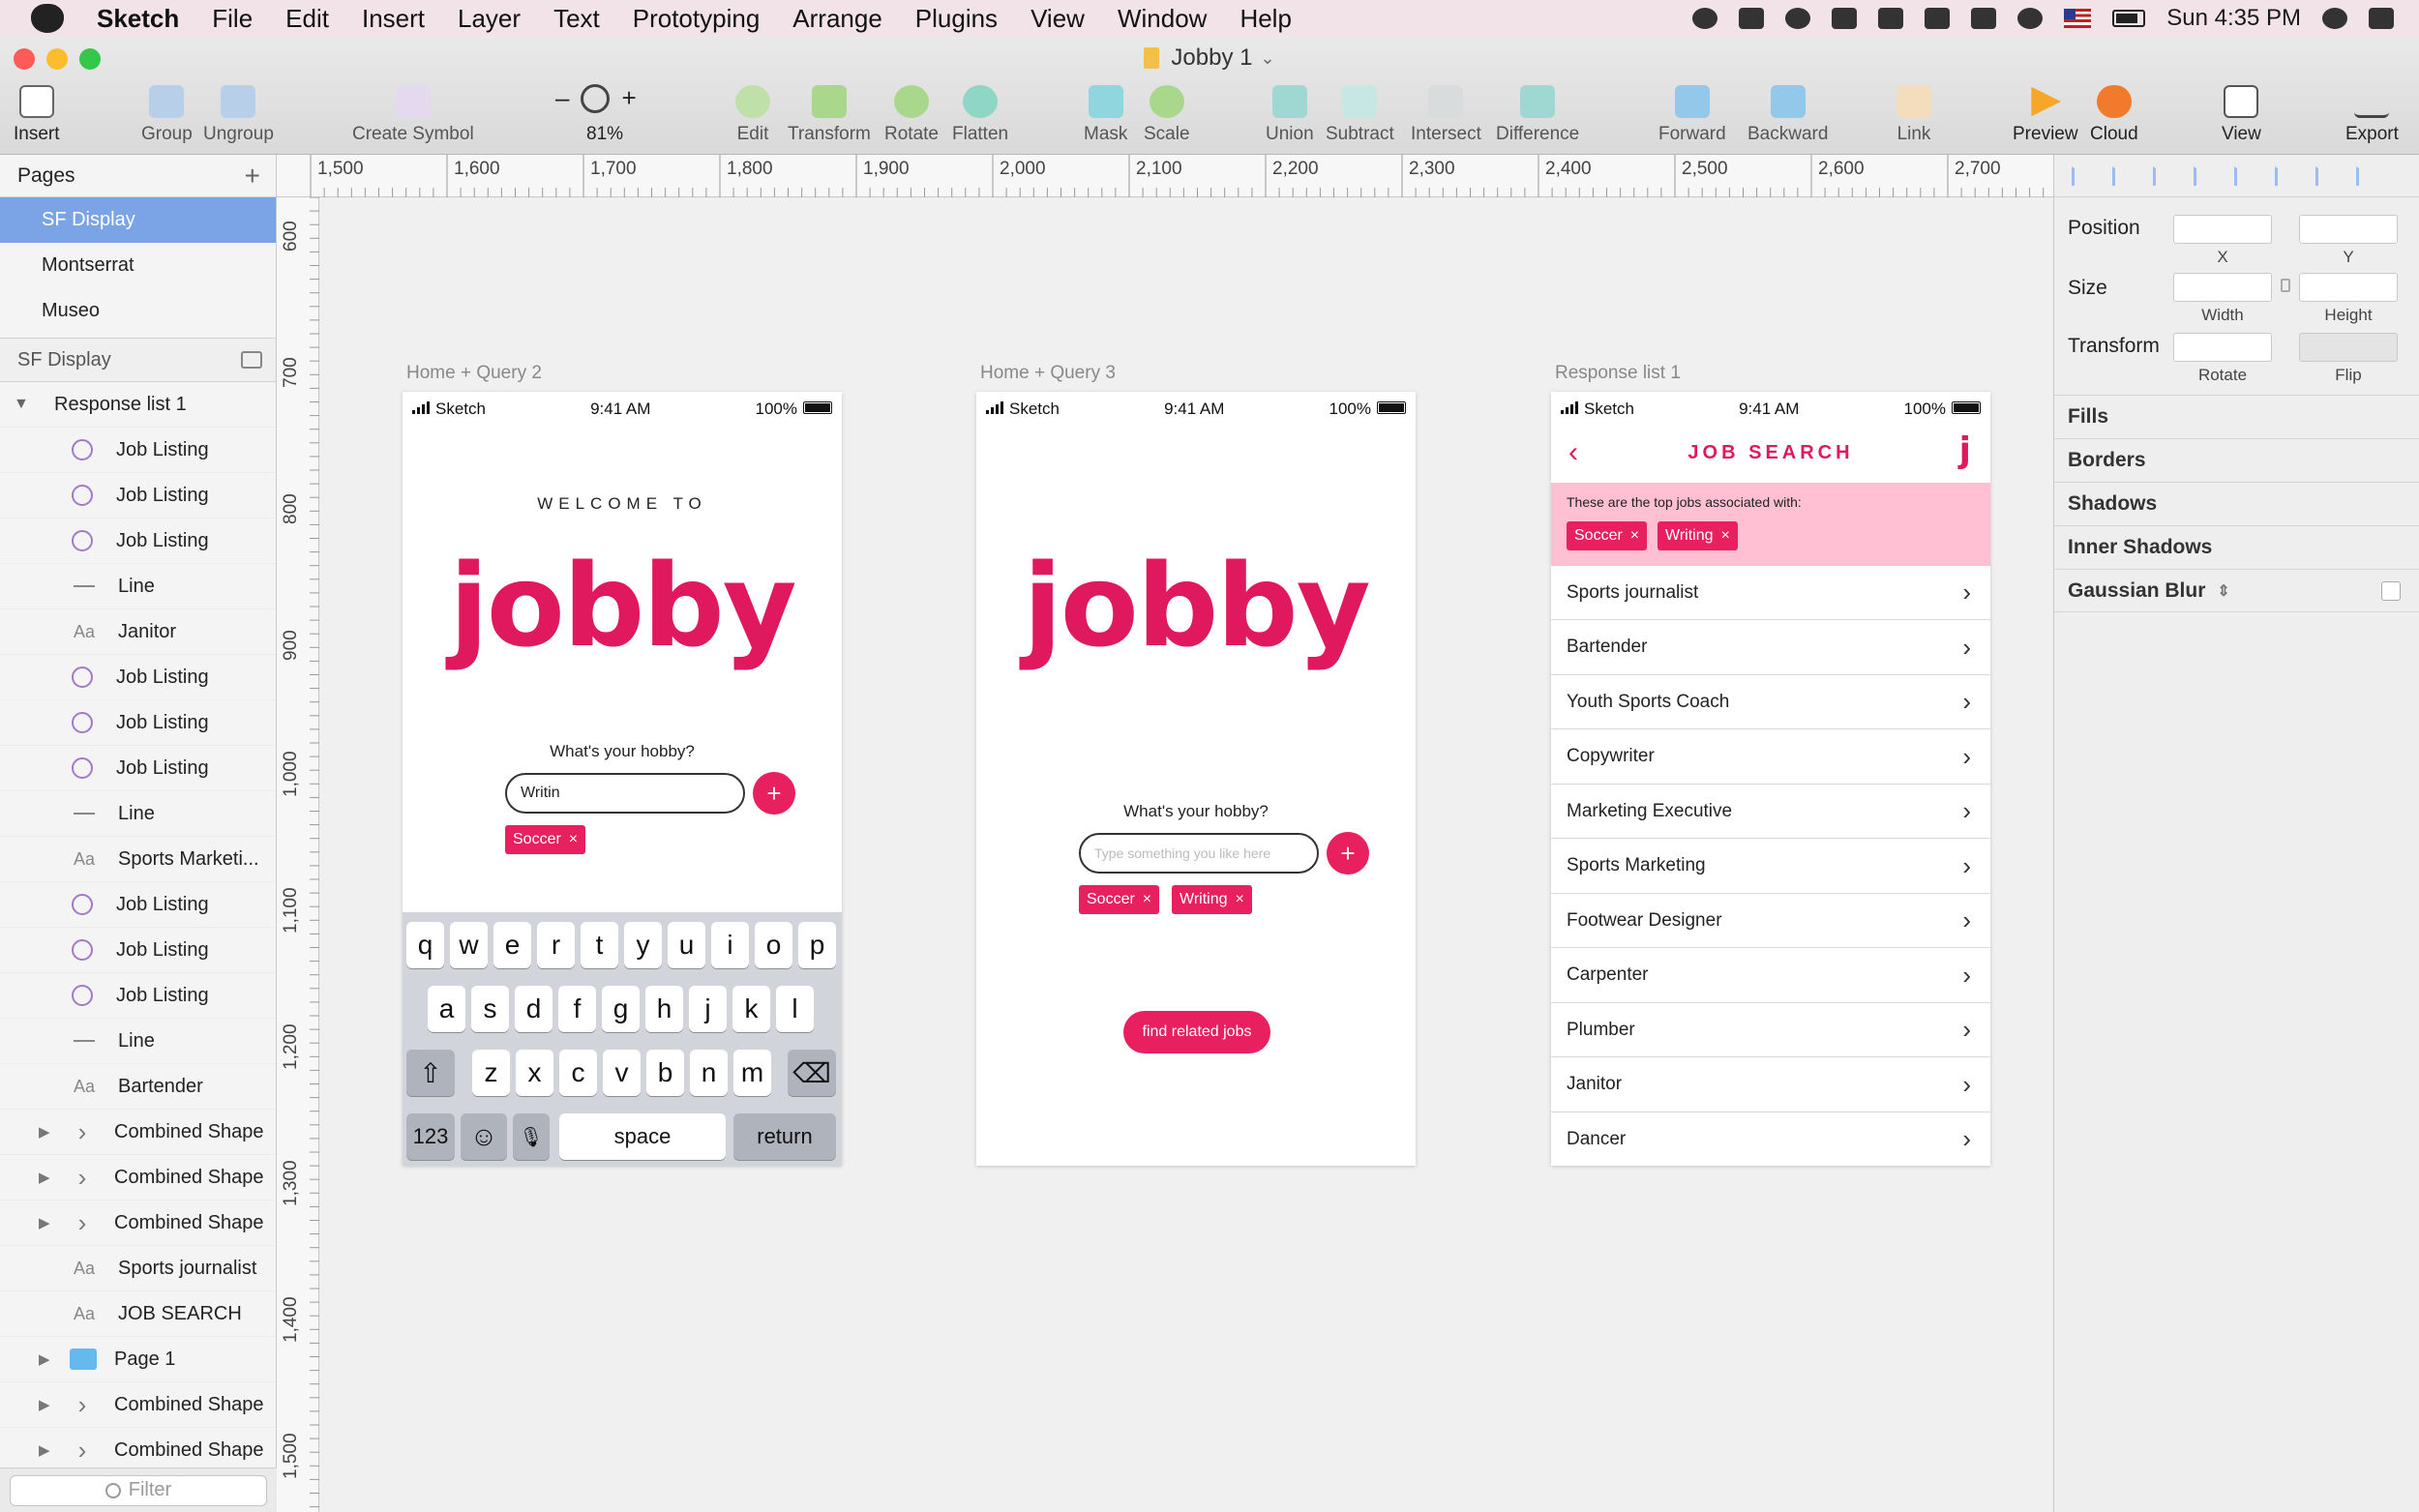  What do you see at coordinates (1770, 867) in the screenshot?
I see `job-list-item: Sports Marketing ›` at bounding box center [1770, 867].